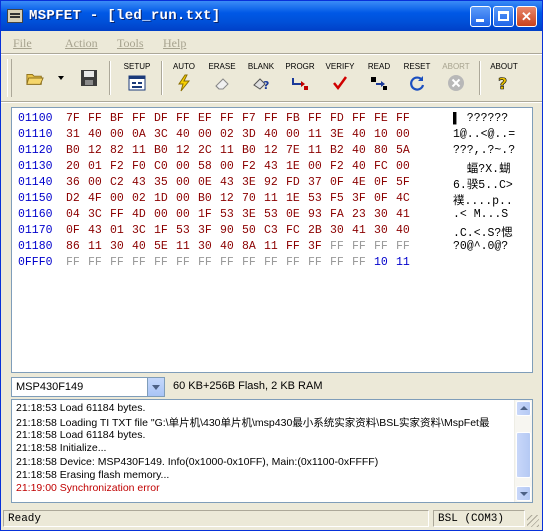  Describe the element at coordinates (297, 198) in the screenshot. I see `hex-byte: 1E` at that location.